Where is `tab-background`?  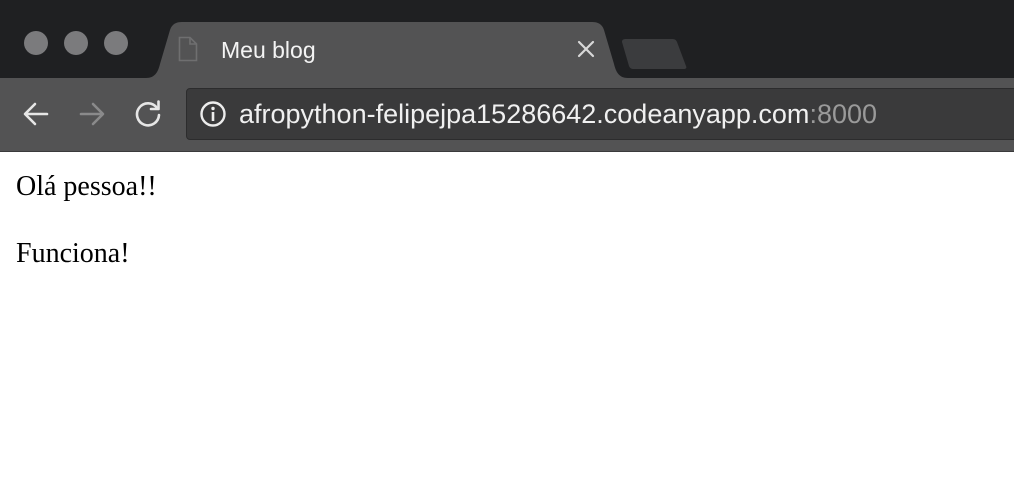 tab-background is located at coordinates (387, 50).